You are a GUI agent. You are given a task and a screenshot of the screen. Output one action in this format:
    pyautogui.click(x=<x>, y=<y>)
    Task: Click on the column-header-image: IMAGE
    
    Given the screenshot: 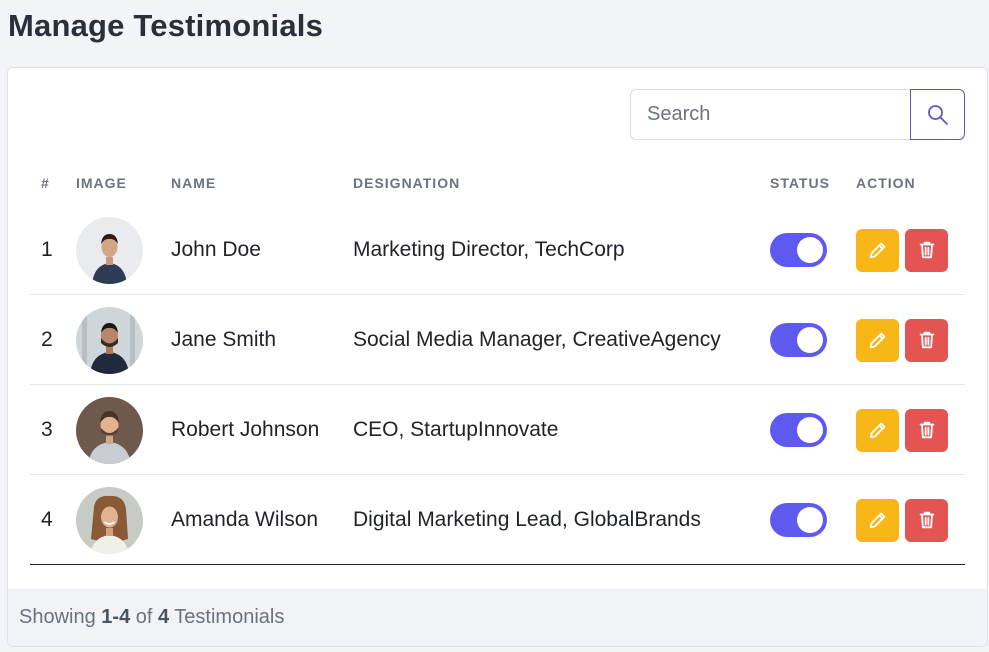 What is the action you would take?
    pyautogui.click(x=101, y=183)
    